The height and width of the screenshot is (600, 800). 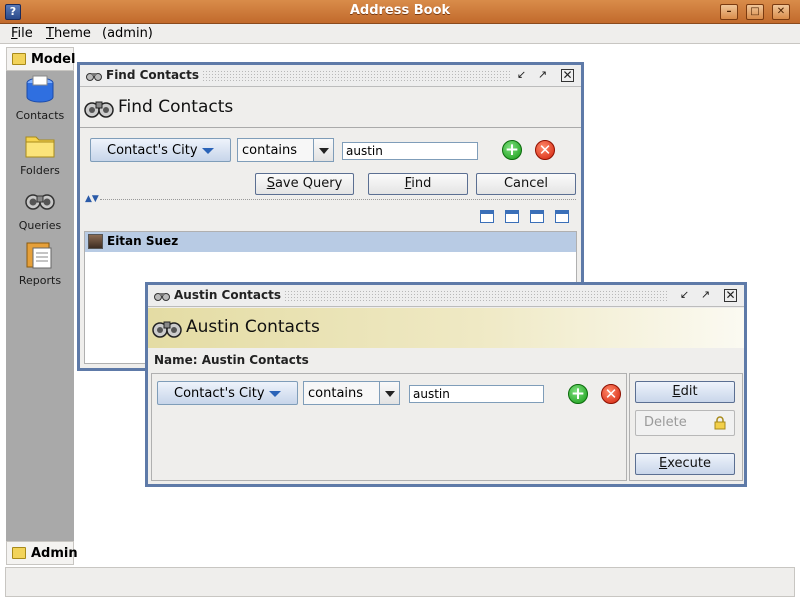 I want to click on minimize-button: –, so click(x=729, y=12).